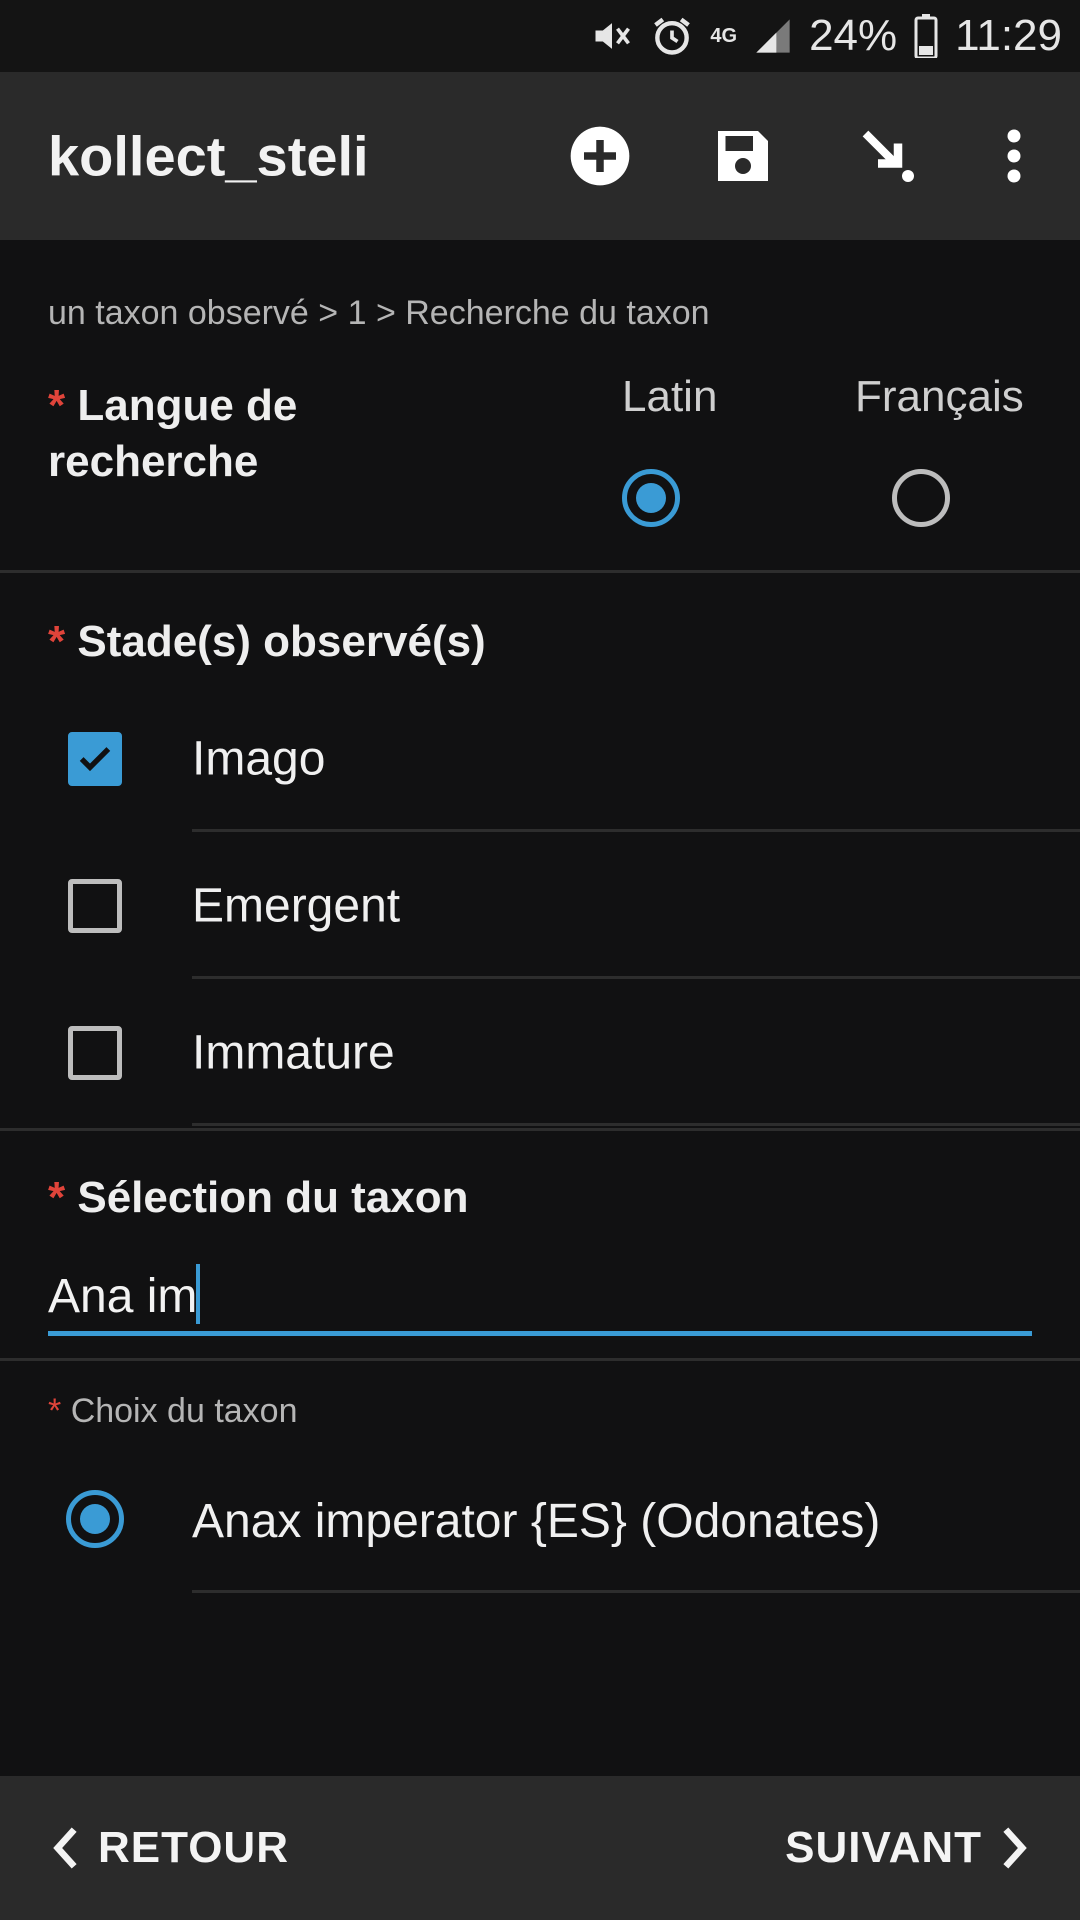 Image resolution: width=1080 pixels, height=1920 pixels. Describe the element at coordinates (281, 641) in the screenshot. I see `stades-label: Stade(s) observé(s)` at that location.